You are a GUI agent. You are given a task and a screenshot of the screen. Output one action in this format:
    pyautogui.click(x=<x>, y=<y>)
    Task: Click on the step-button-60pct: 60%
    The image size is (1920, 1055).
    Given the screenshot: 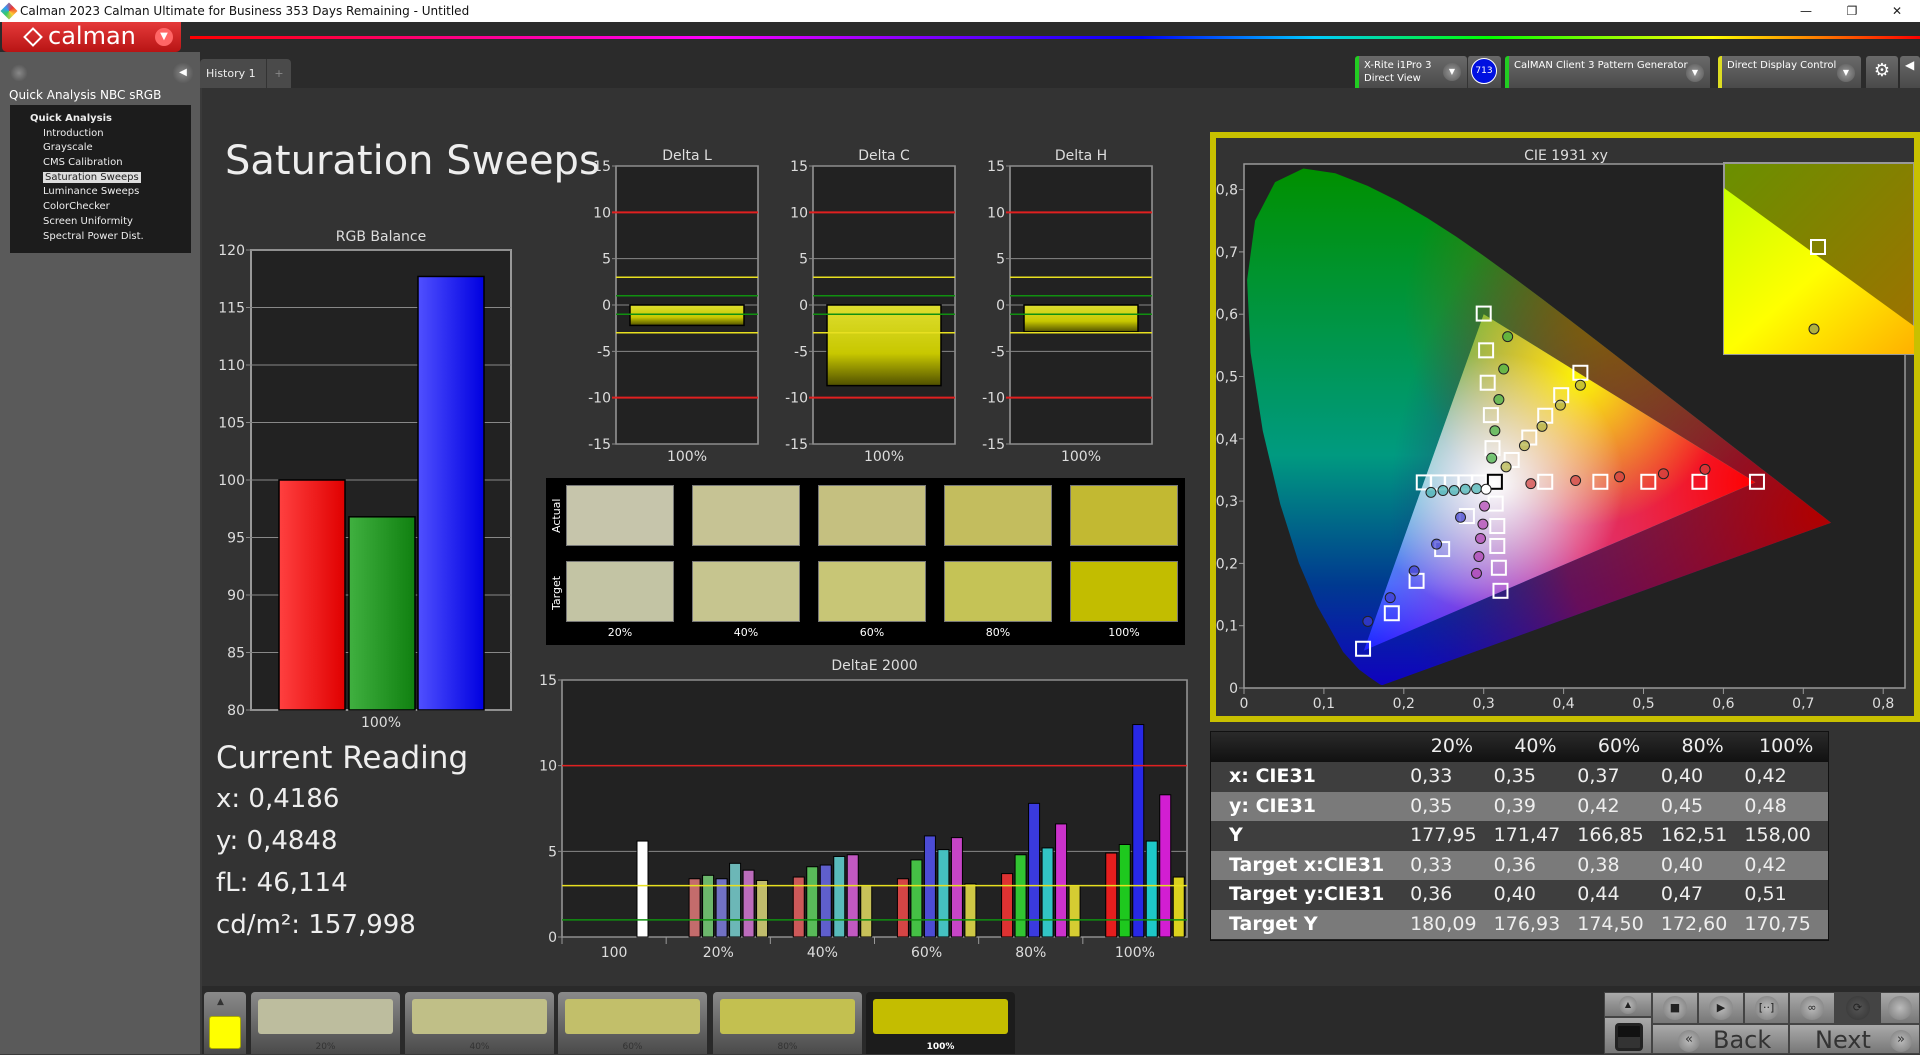 What is the action you would take?
    pyautogui.click(x=632, y=1023)
    